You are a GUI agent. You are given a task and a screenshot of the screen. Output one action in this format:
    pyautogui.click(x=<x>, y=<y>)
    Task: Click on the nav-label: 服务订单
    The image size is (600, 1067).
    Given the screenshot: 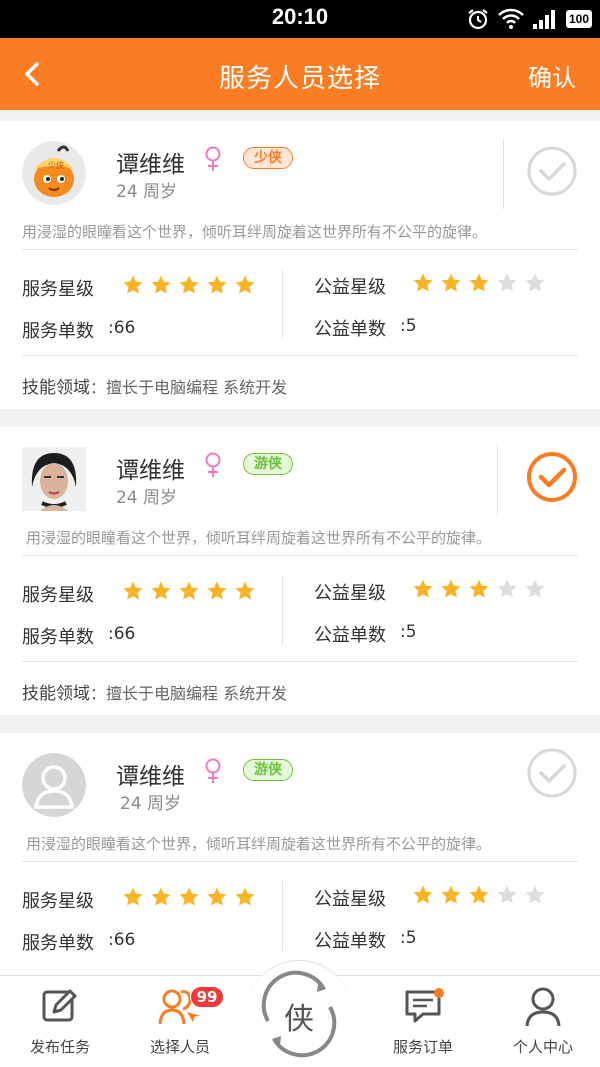 What is the action you would take?
    pyautogui.click(x=422, y=1047)
    